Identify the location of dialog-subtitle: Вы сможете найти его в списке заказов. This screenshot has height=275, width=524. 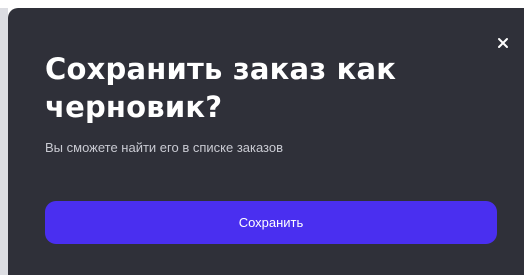
(164, 147).